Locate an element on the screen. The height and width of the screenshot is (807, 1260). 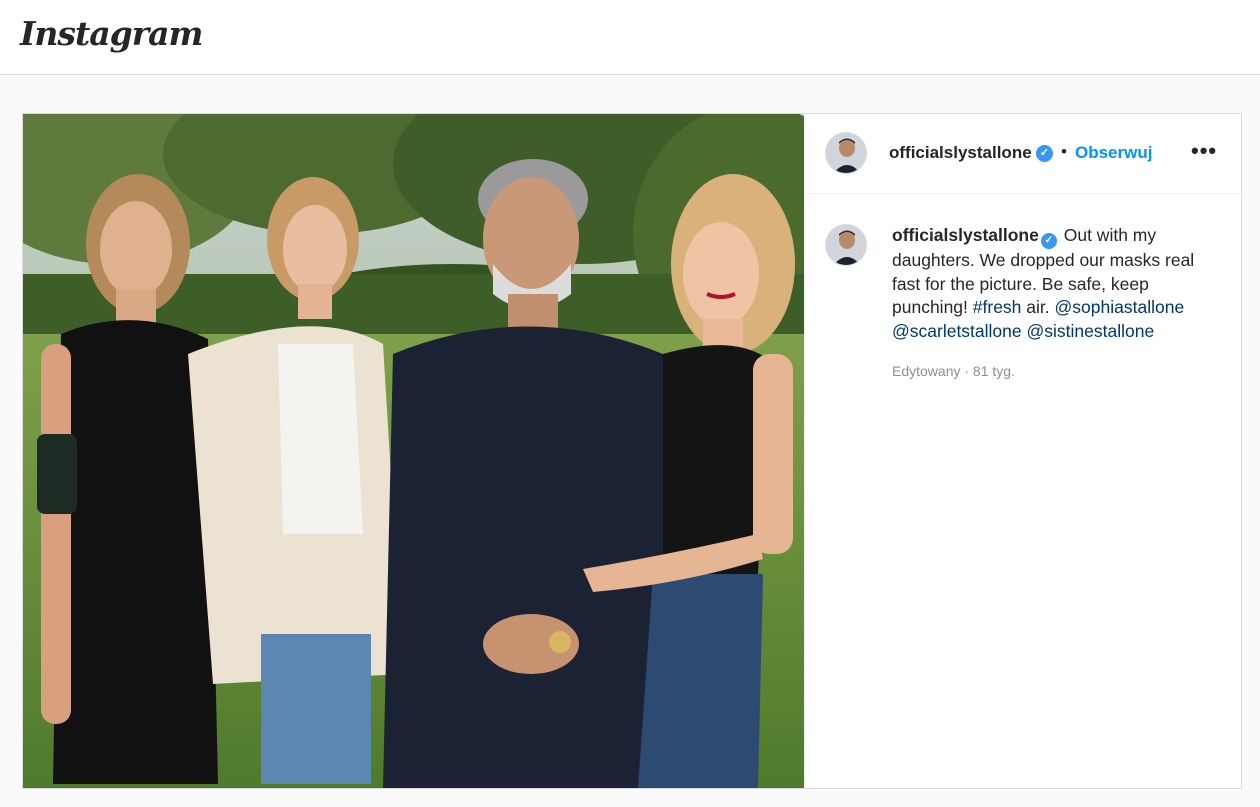
caption-author-avatar is located at coordinates (846, 245).